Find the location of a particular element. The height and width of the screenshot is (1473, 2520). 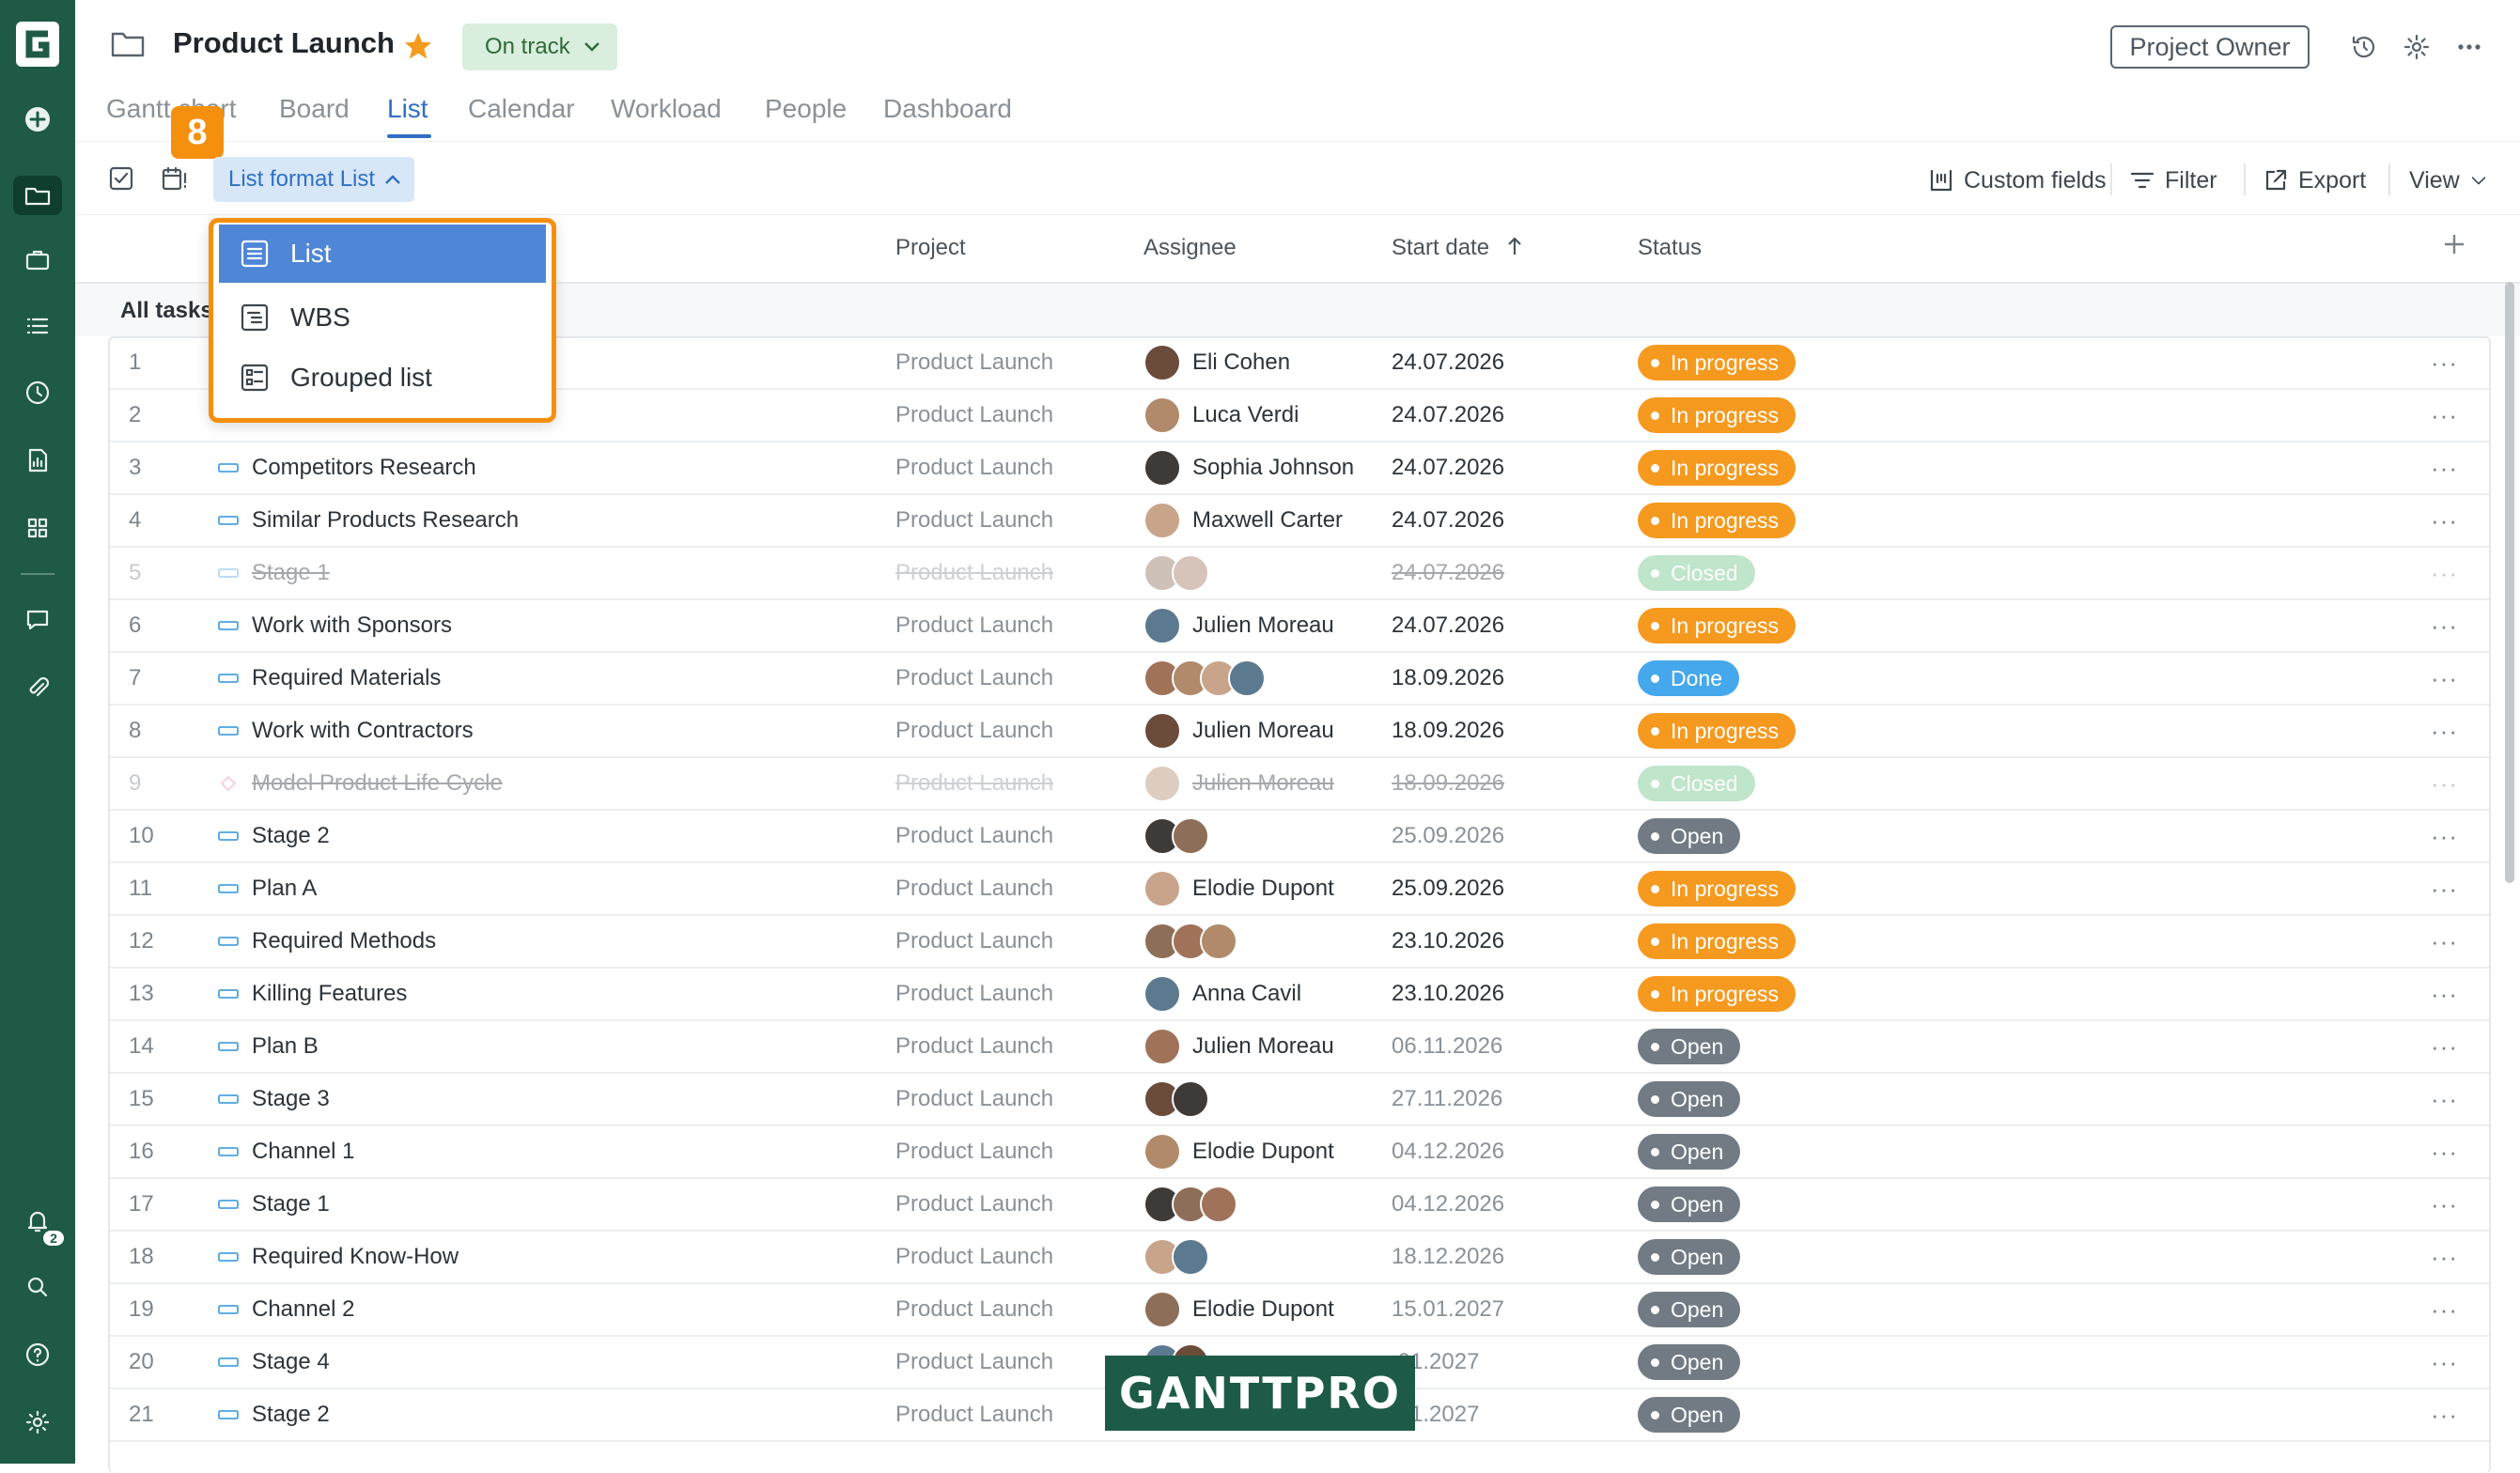

task-name-cell: Similar Products Research is located at coordinates (367, 520).